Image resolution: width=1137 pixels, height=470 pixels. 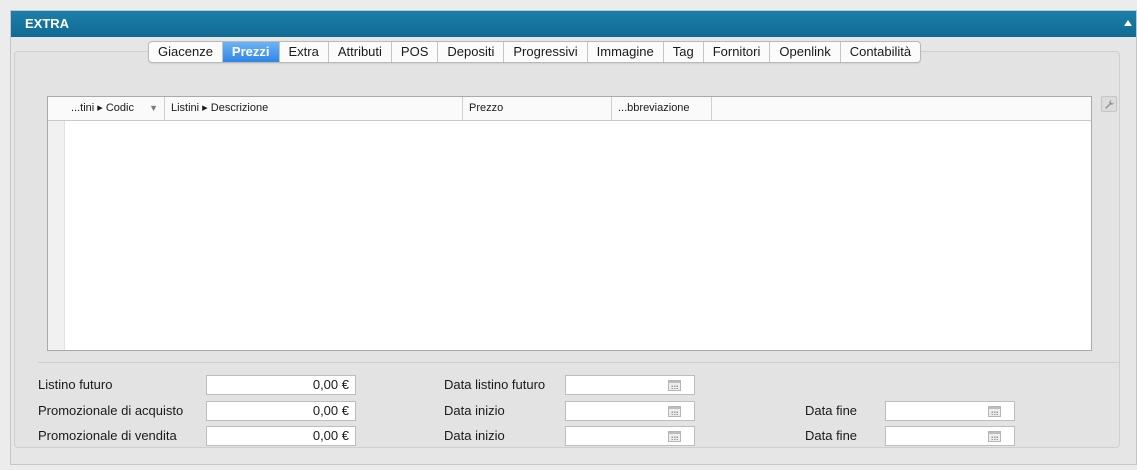 I want to click on tab-fornitori: Fornitori, so click(x=737, y=52).